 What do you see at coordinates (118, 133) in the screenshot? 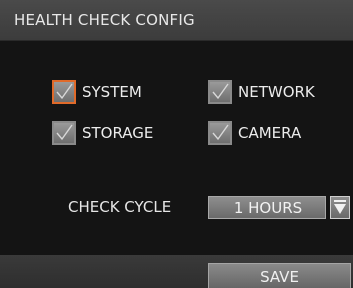
I see `storage-label: STORAGE` at bounding box center [118, 133].